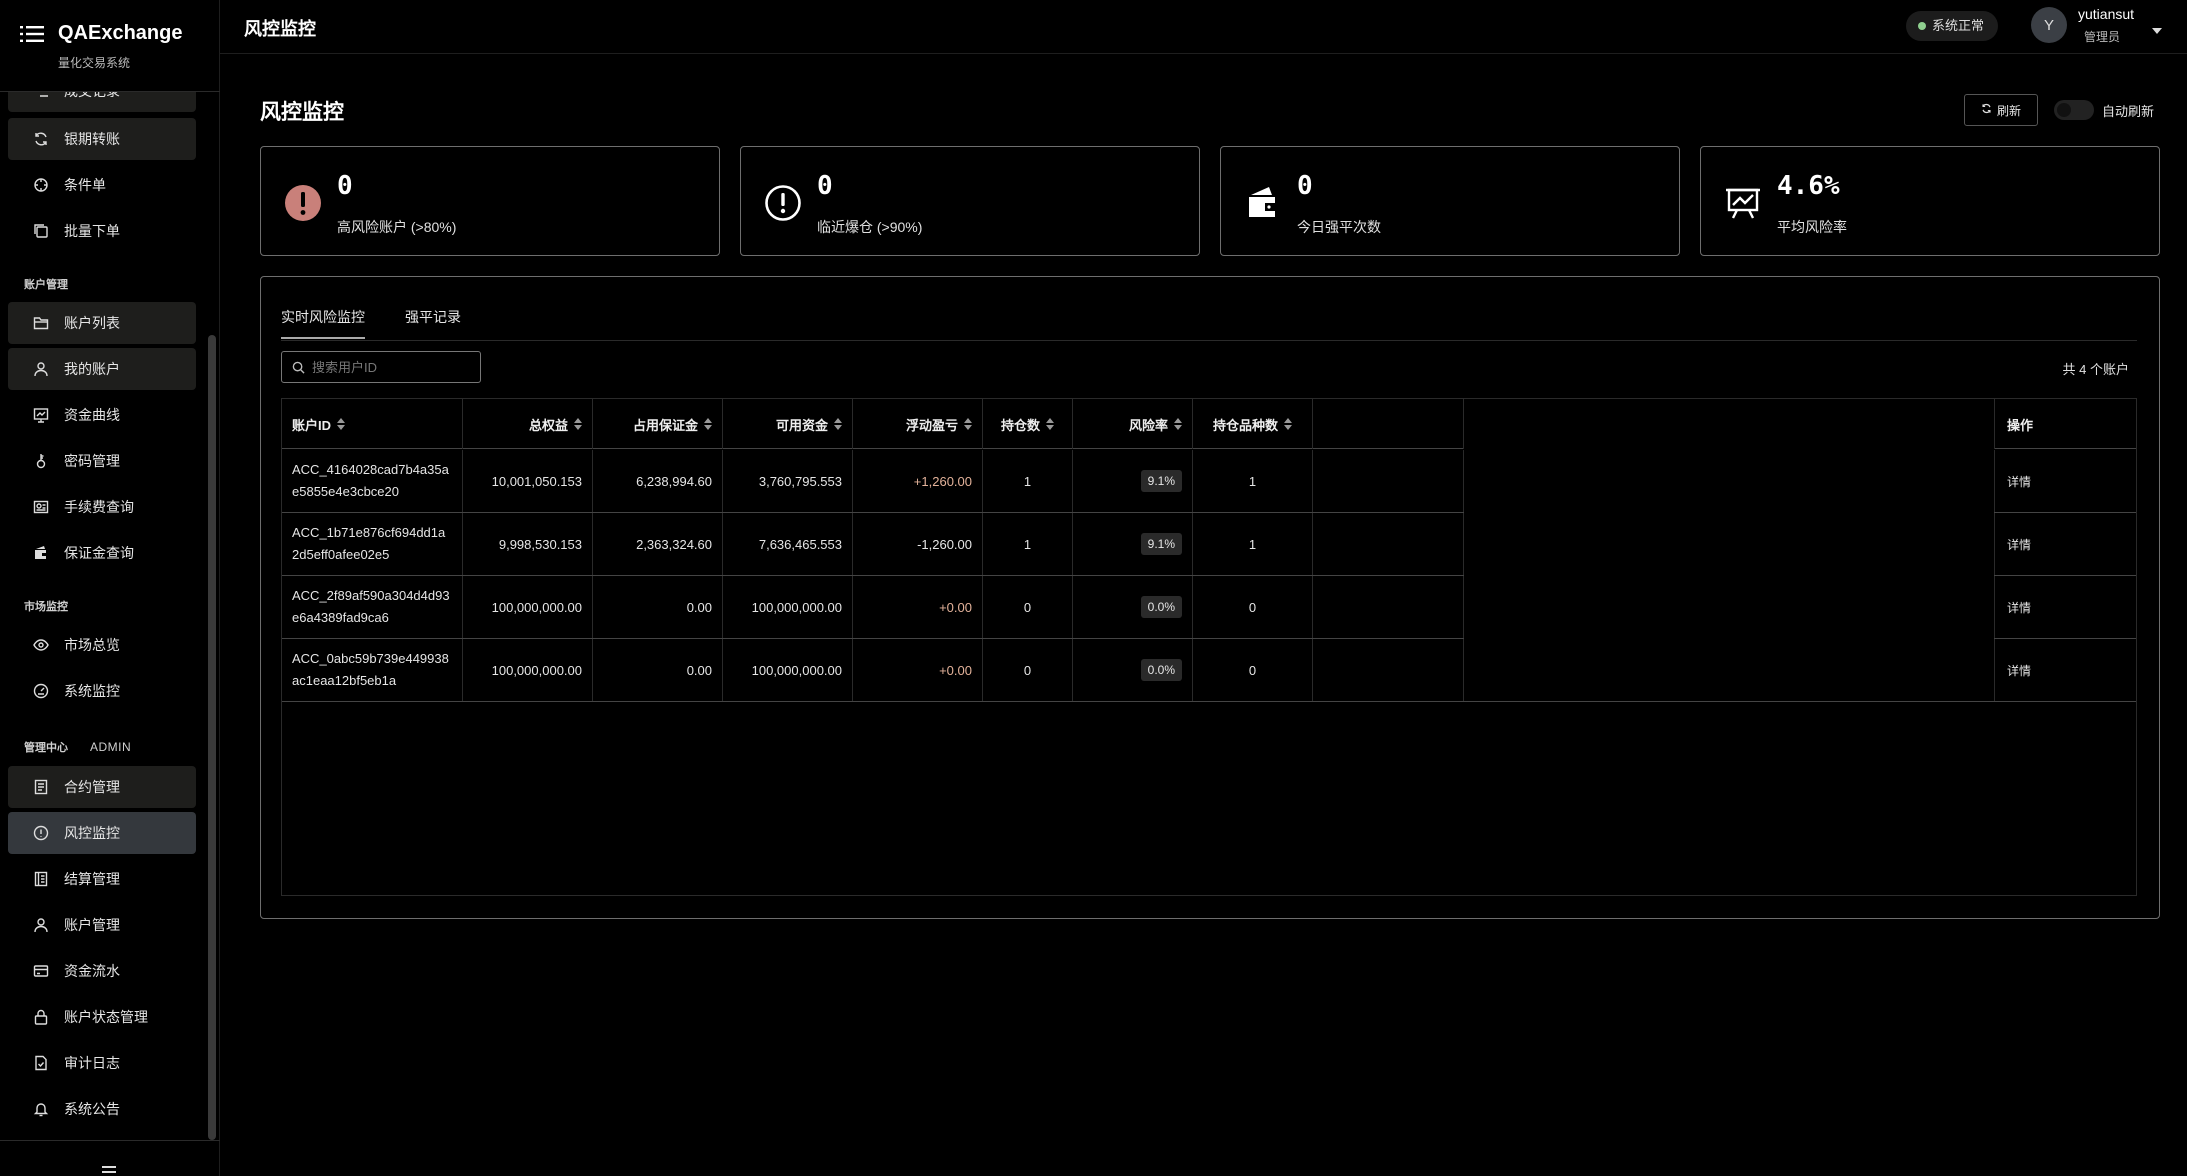  What do you see at coordinates (1209, 324) in the screenshot?
I see `tab-bar: 实时风险监控 强平记录` at bounding box center [1209, 324].